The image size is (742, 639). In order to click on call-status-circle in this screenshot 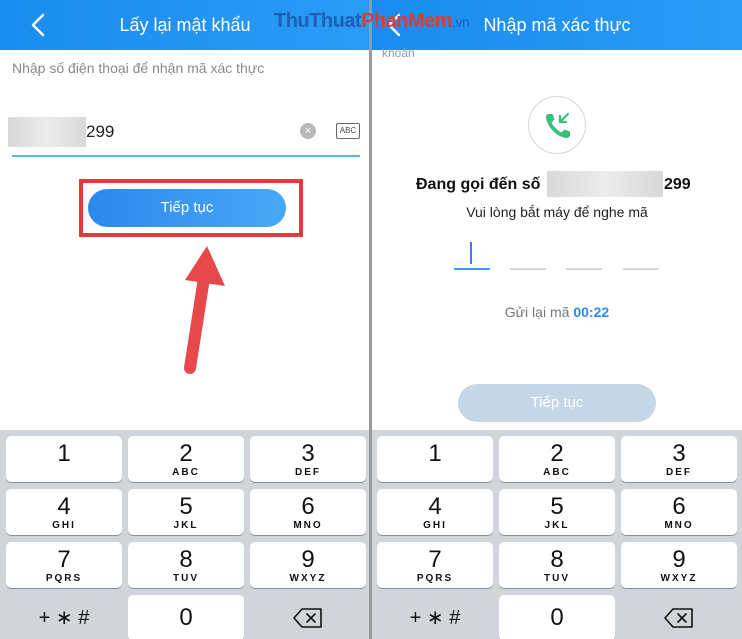, I will do `click(557, 125)`.